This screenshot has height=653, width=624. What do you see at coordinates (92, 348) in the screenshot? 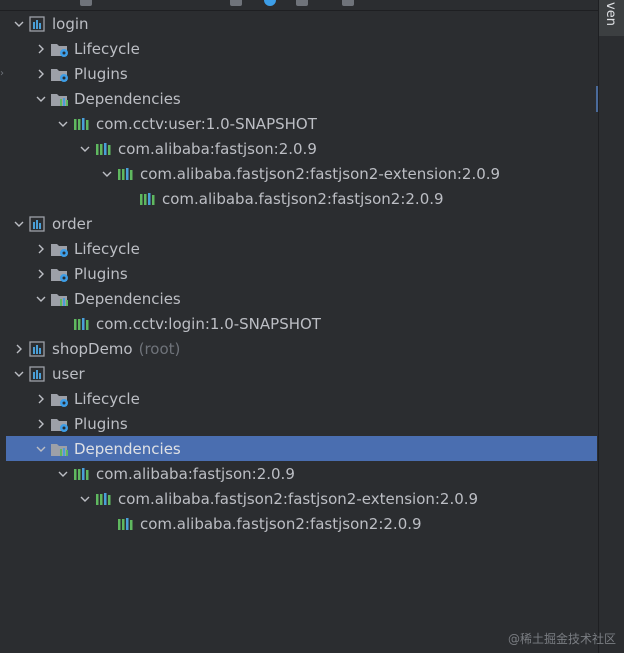
I see `tree-node-label: shopDemo` at bounding box center [92, 348].